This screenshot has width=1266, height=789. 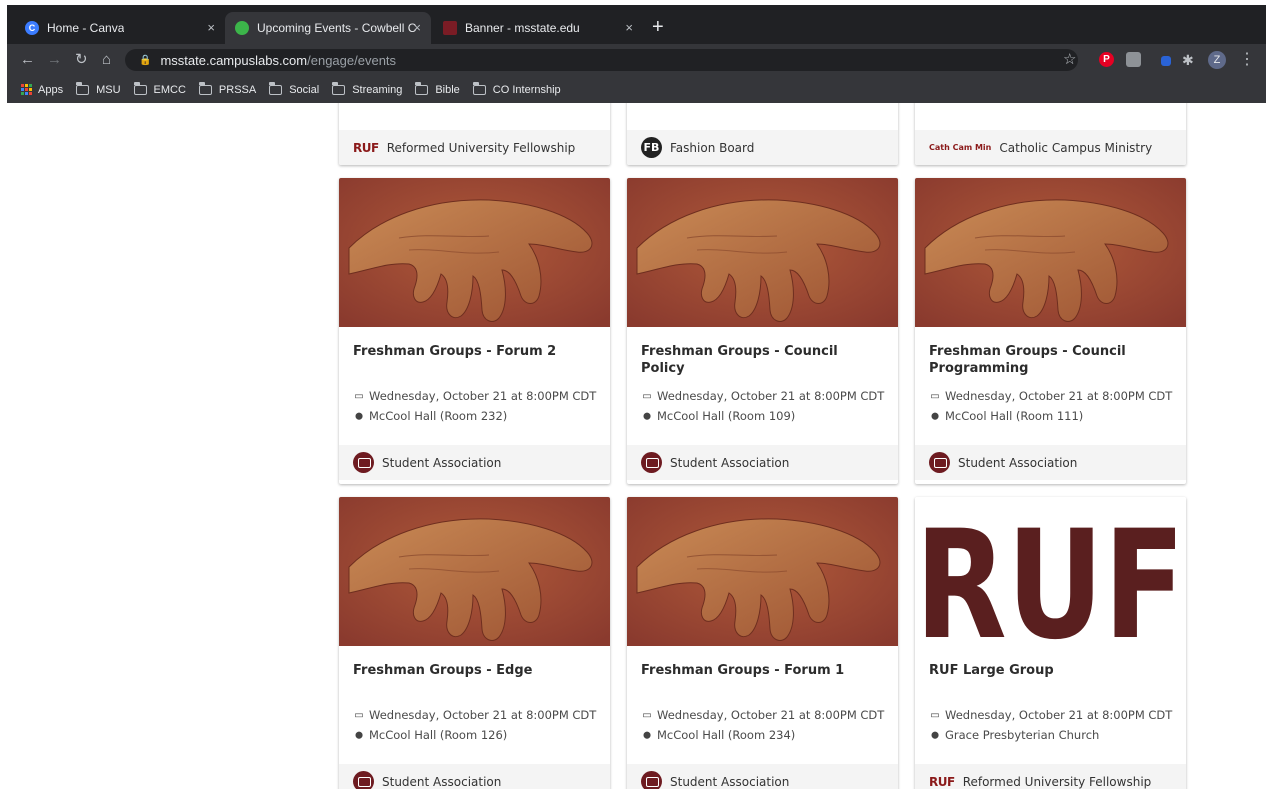 What do you see at coordinates (42, 90) in the screenshot?
I see `bookmark-apps: Apps` at bounding box center [42, 90].